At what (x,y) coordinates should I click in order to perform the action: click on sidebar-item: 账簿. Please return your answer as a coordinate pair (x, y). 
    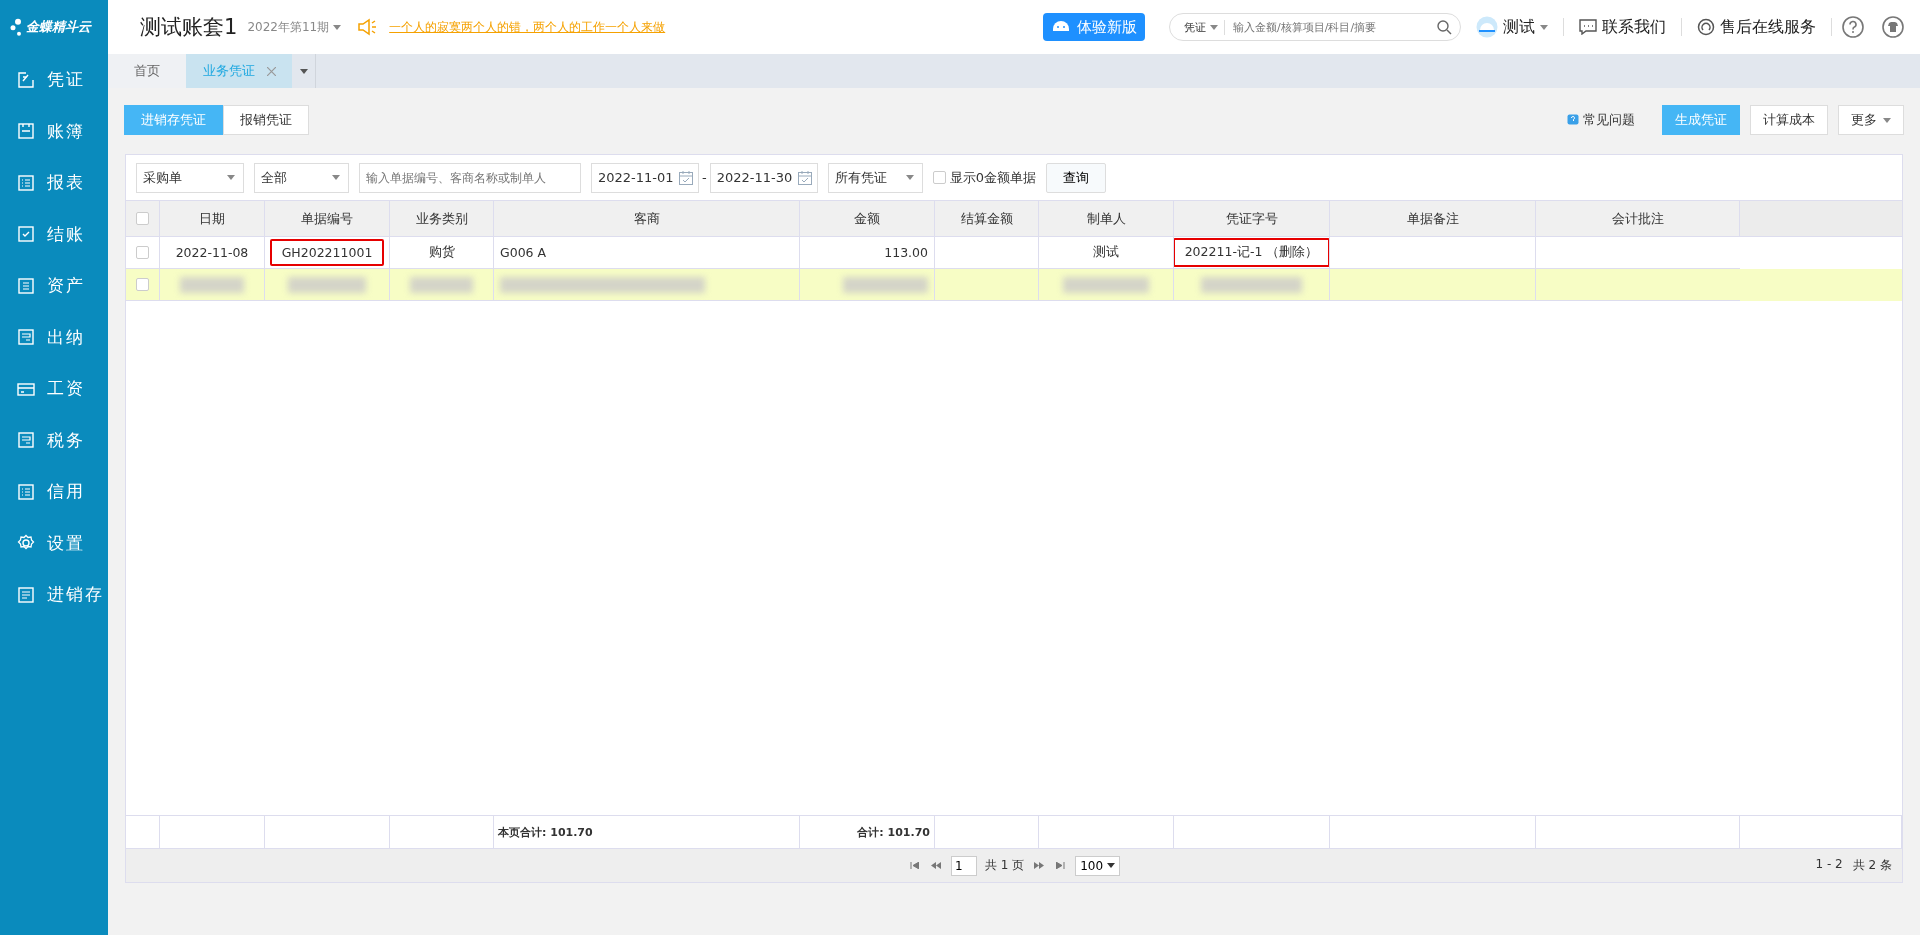
    Looking at the image, I should click on (54, 131).